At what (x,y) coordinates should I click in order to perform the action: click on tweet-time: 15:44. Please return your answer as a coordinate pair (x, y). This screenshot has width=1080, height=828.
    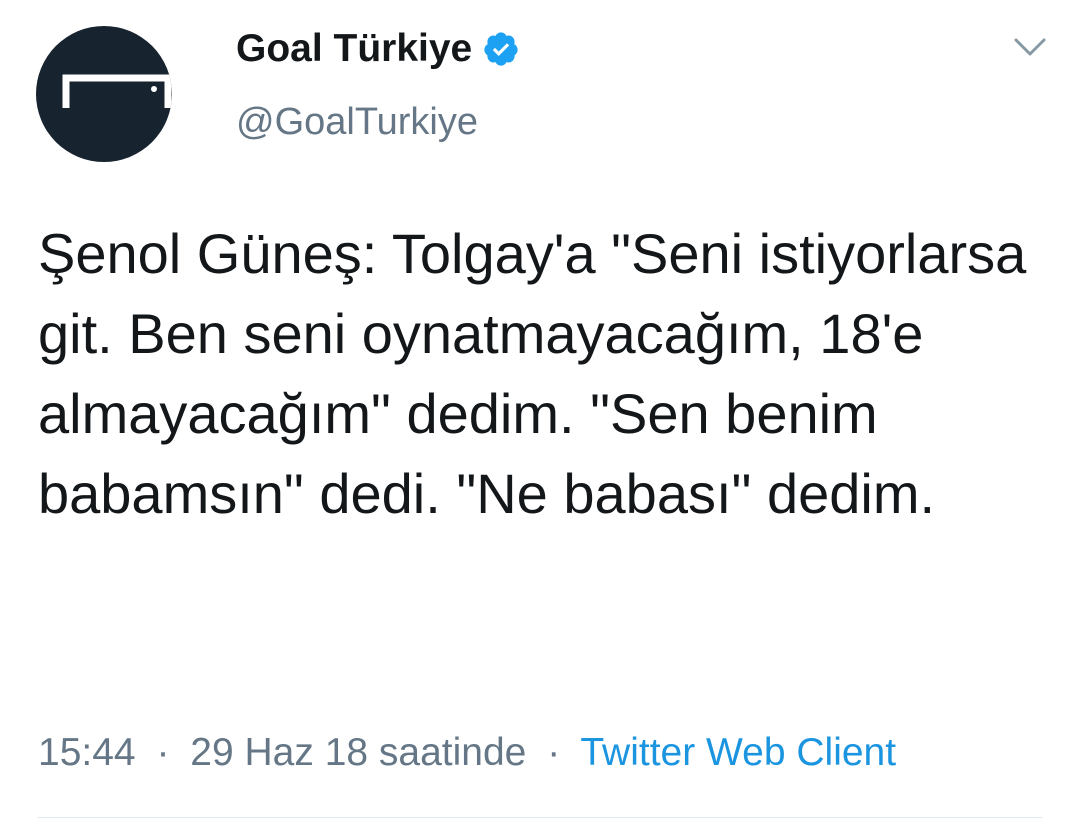
    Looking at the image, I should click on (87, 752).